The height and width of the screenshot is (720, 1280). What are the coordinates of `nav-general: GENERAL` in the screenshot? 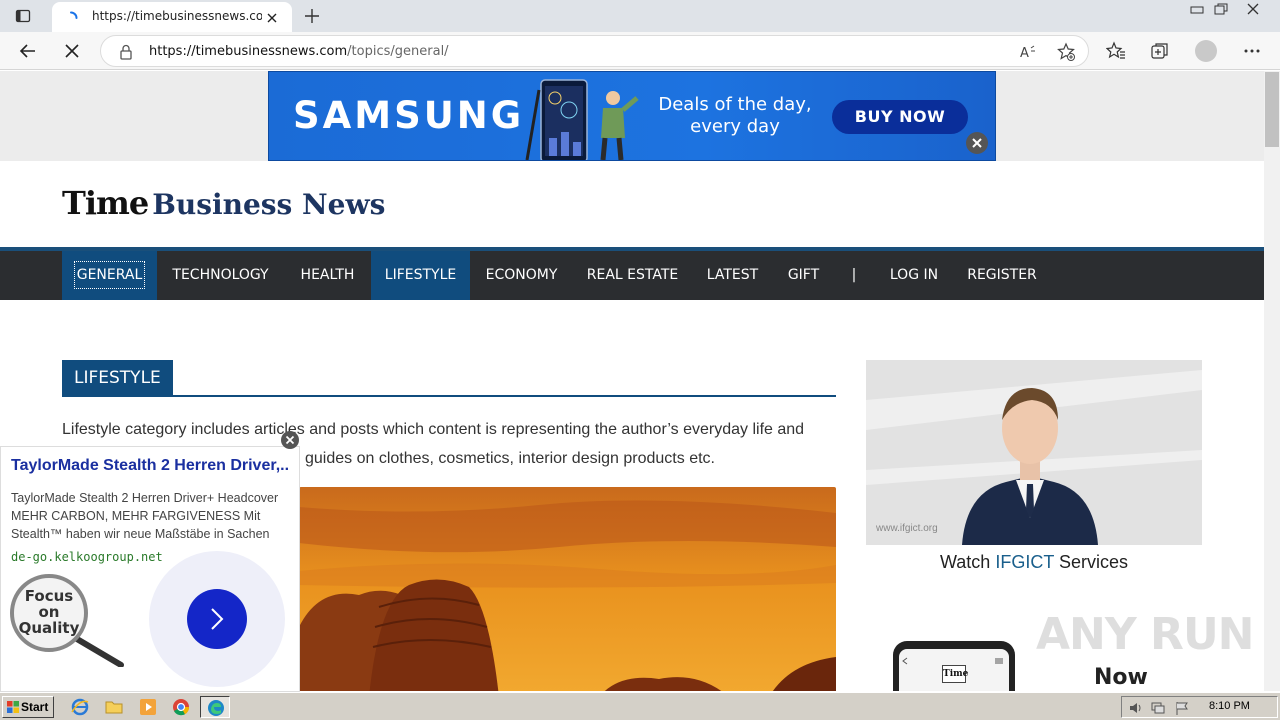 It's located at (109, 275).